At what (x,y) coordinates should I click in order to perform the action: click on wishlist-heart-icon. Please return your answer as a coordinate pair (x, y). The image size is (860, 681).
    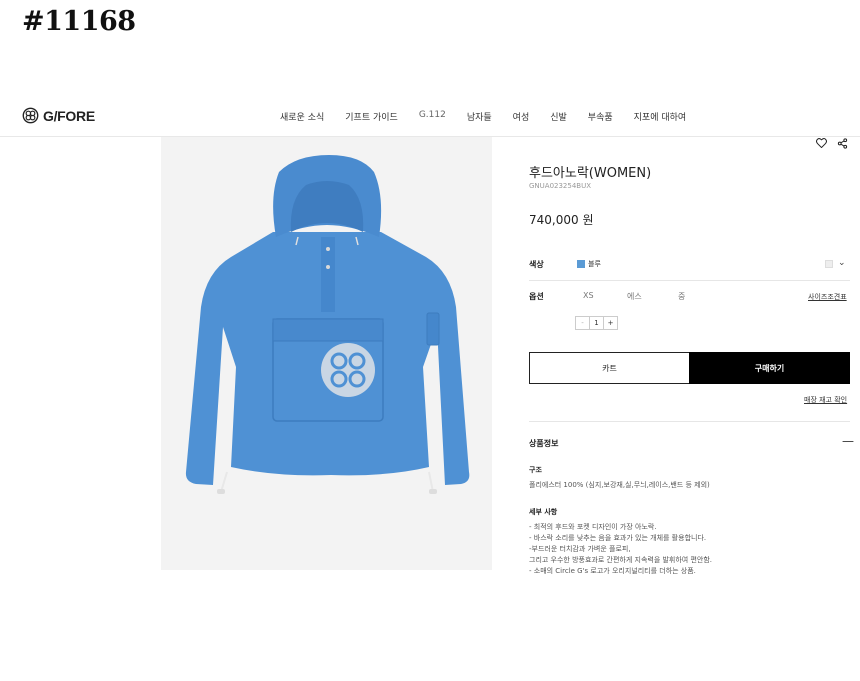
    Looking at the image, I should click on (821, 143).